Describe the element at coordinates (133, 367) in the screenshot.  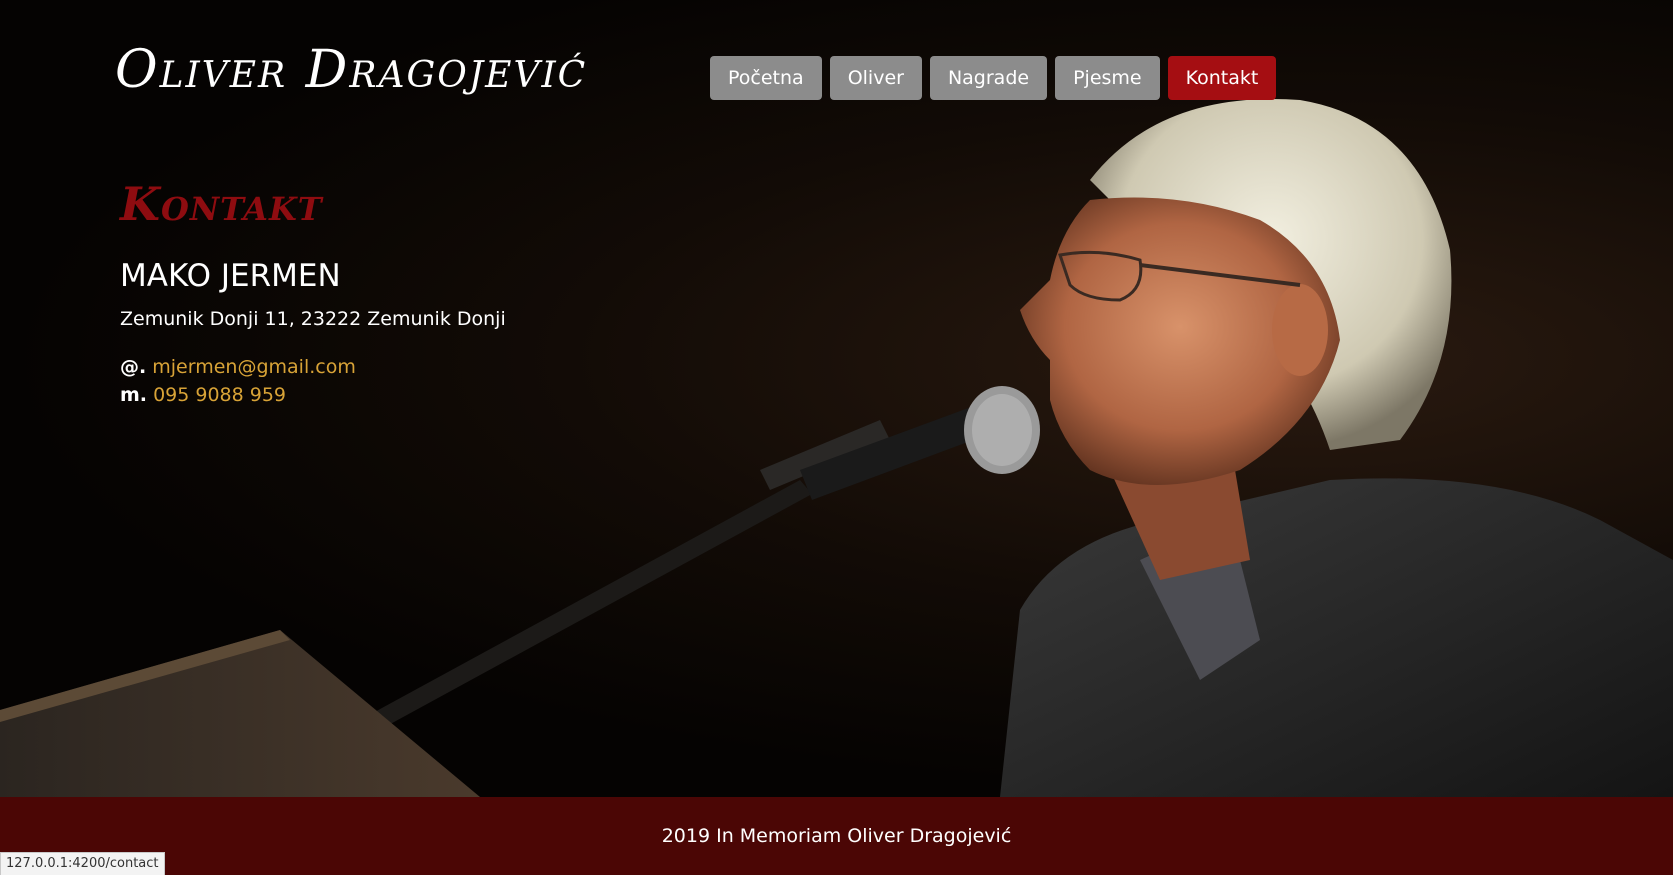
I see `email-label: @.` at that location.